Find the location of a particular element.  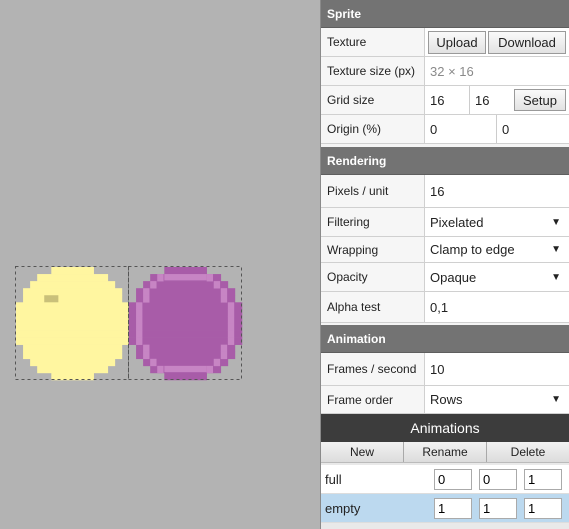

opacity-row: Opacity Opaque ▼ is located at coordinates (445, 277).